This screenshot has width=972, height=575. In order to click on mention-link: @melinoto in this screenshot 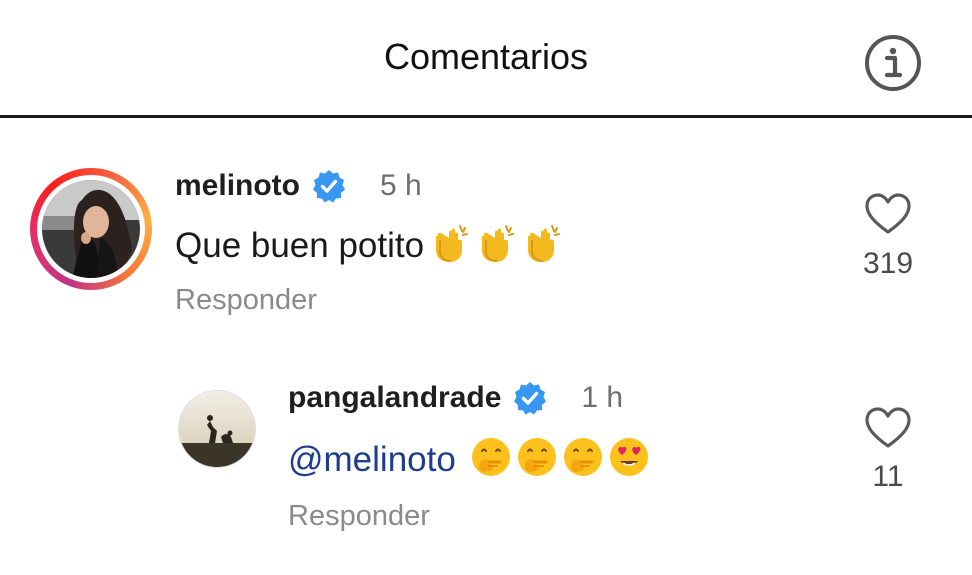, I will do `click(372, 459)`.